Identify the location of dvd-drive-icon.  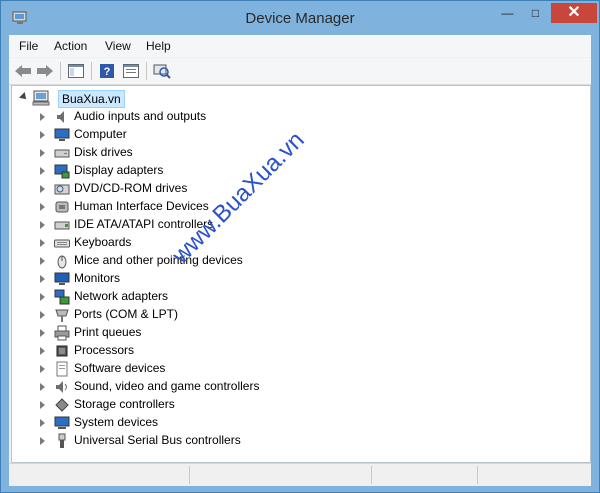
(62, 189).